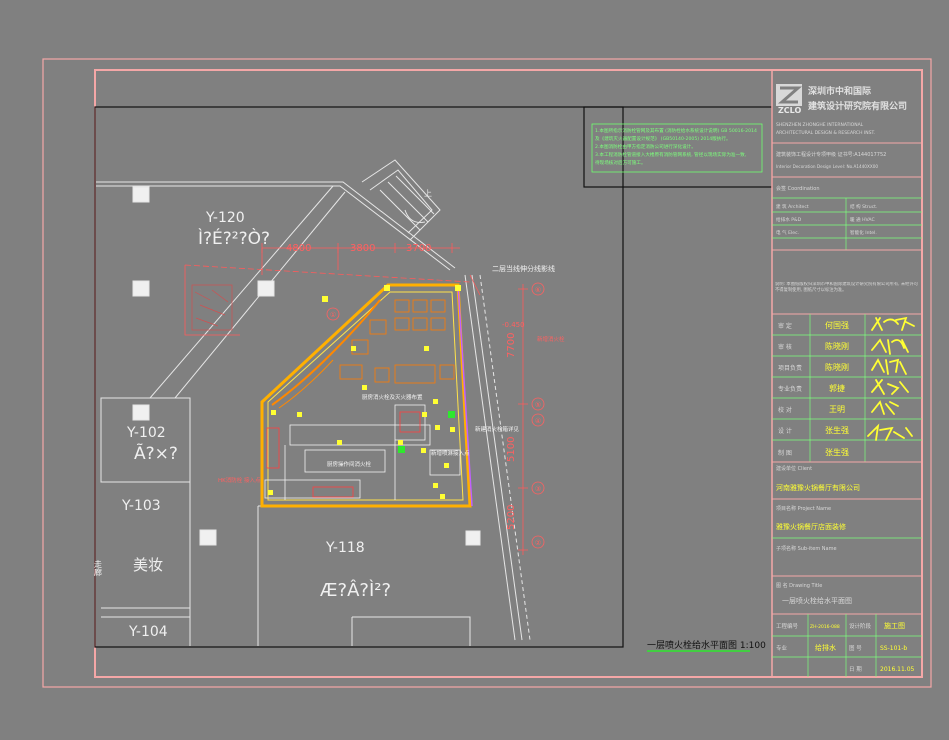 This screenshot has width=949, height=740. What do you see at coordinates (355, 590) in the screenshot?
I see `room-y118-name: Æ?Â?Ì²?` at bounding box center [355, 590].